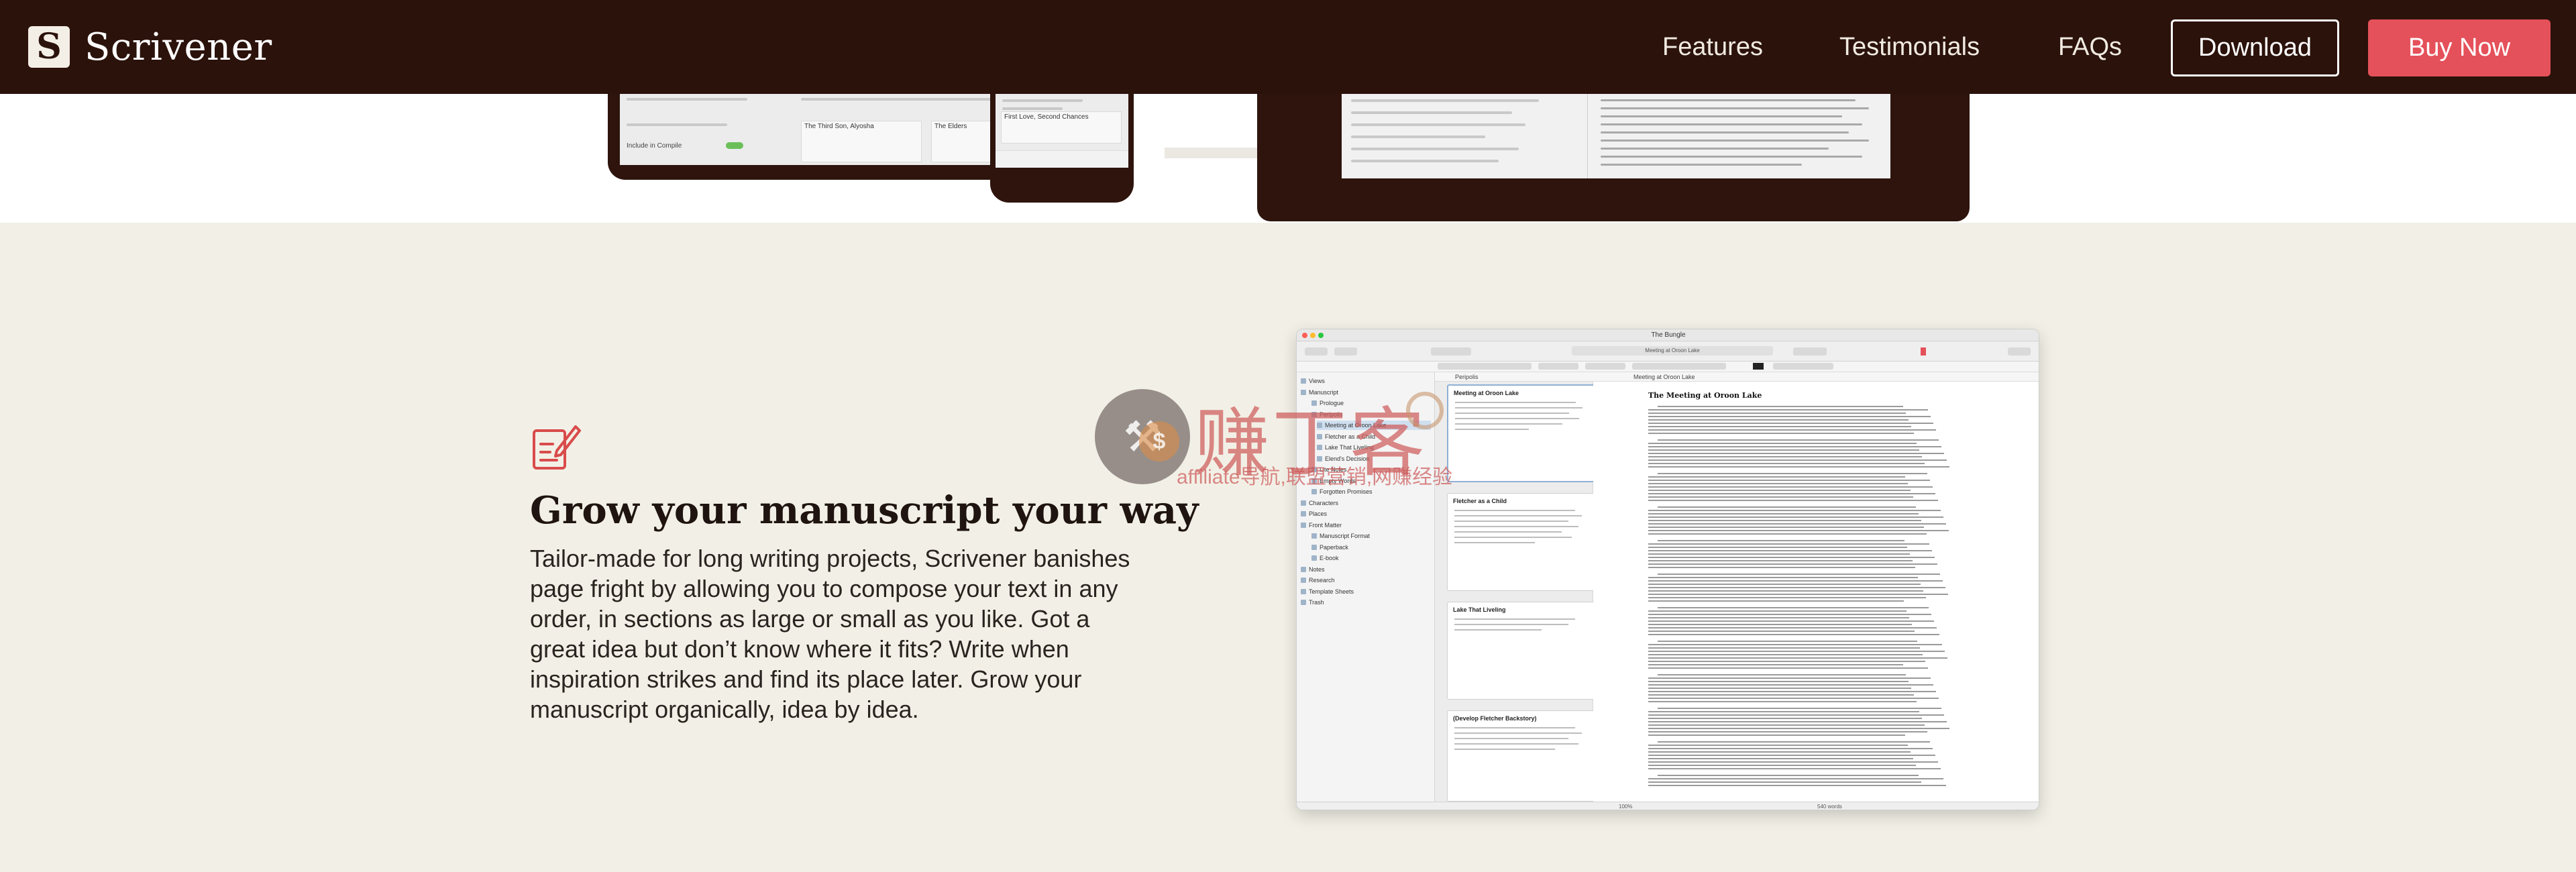 This screenshot has width=2576, height=872. What do you see at coordinates (1909, 47) in the screenshot?
I see `nav-link-testimonials: Testimonials` at bounding box center [1909, 47].